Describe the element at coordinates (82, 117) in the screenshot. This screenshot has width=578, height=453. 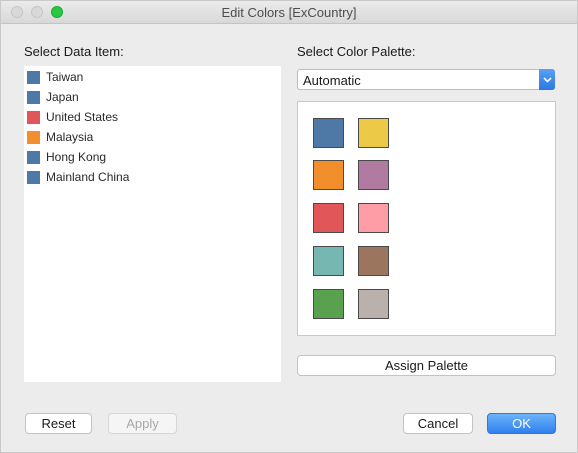
I see `list-item-label: United States` at that location.